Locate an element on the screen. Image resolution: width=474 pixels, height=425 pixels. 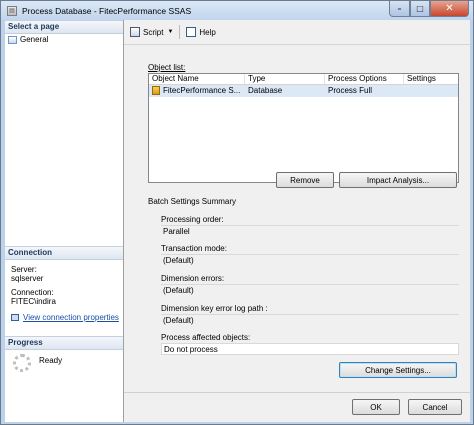
help-button: Help is located at coordinates (201, 32).